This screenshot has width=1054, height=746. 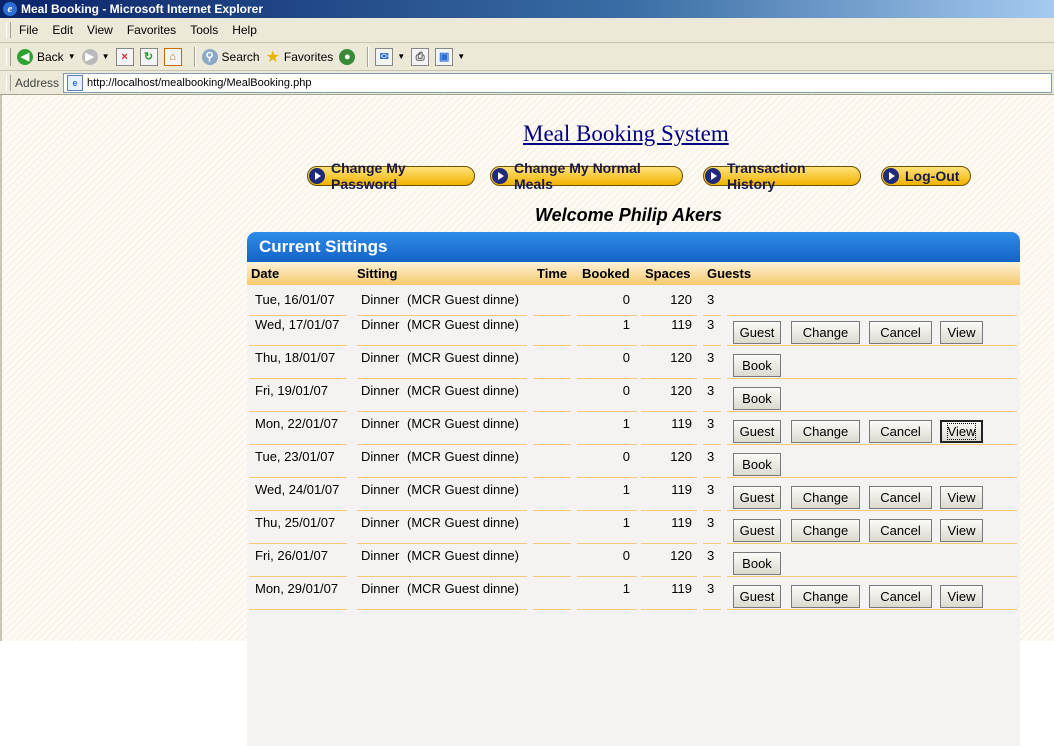 What do you see at coordinates (626, 555) in the screenshot?
I see `booked-count: 0` at bounding box center [626, 555].